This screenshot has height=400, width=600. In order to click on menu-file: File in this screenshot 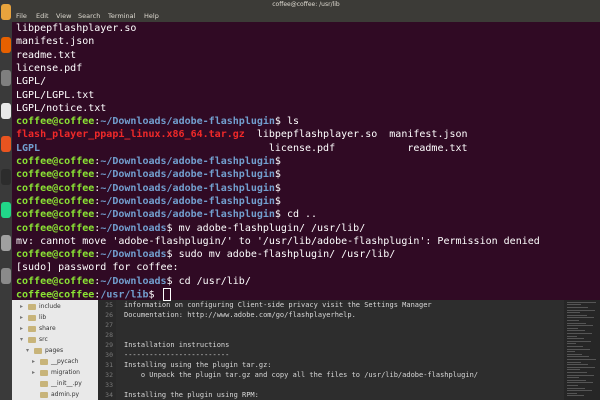, I will do `click(21, 16)`.